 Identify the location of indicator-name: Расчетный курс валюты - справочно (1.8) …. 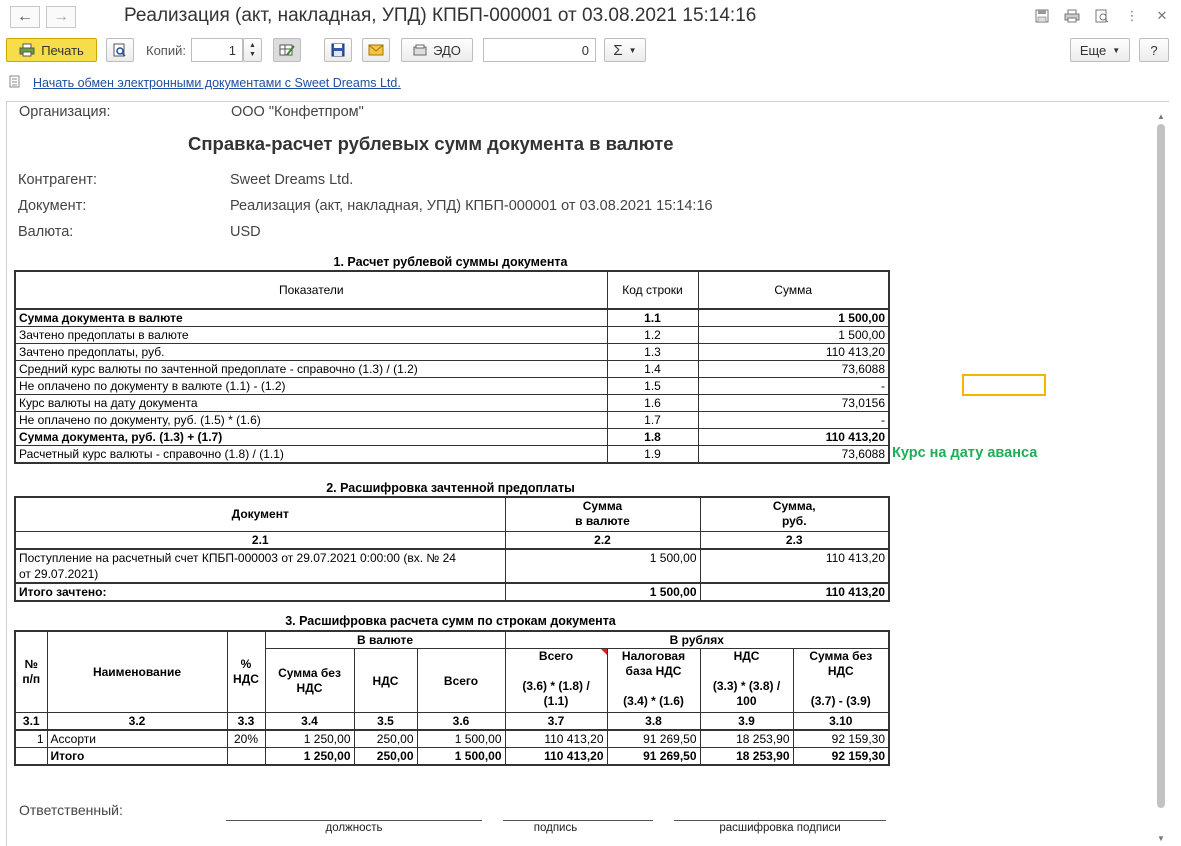
(310, 454).